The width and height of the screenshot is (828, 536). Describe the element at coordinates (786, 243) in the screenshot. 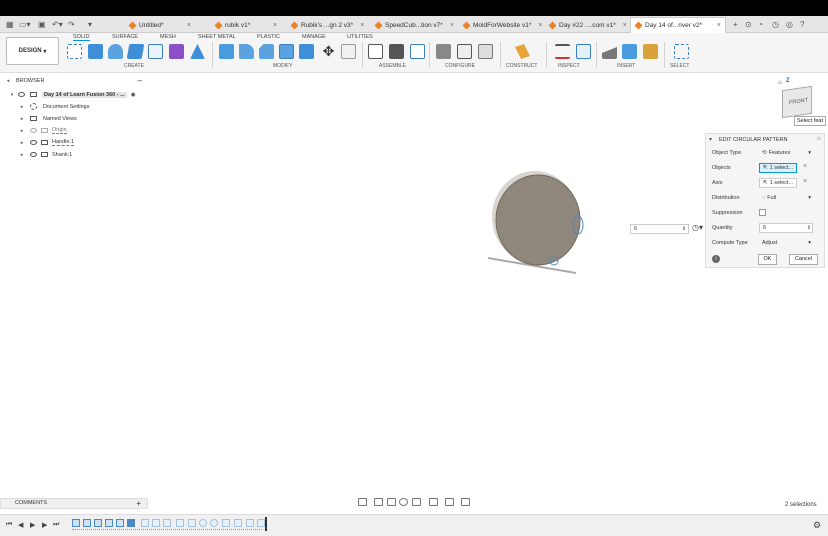

I see `compute-type-select: Adjust ▾` at that location.